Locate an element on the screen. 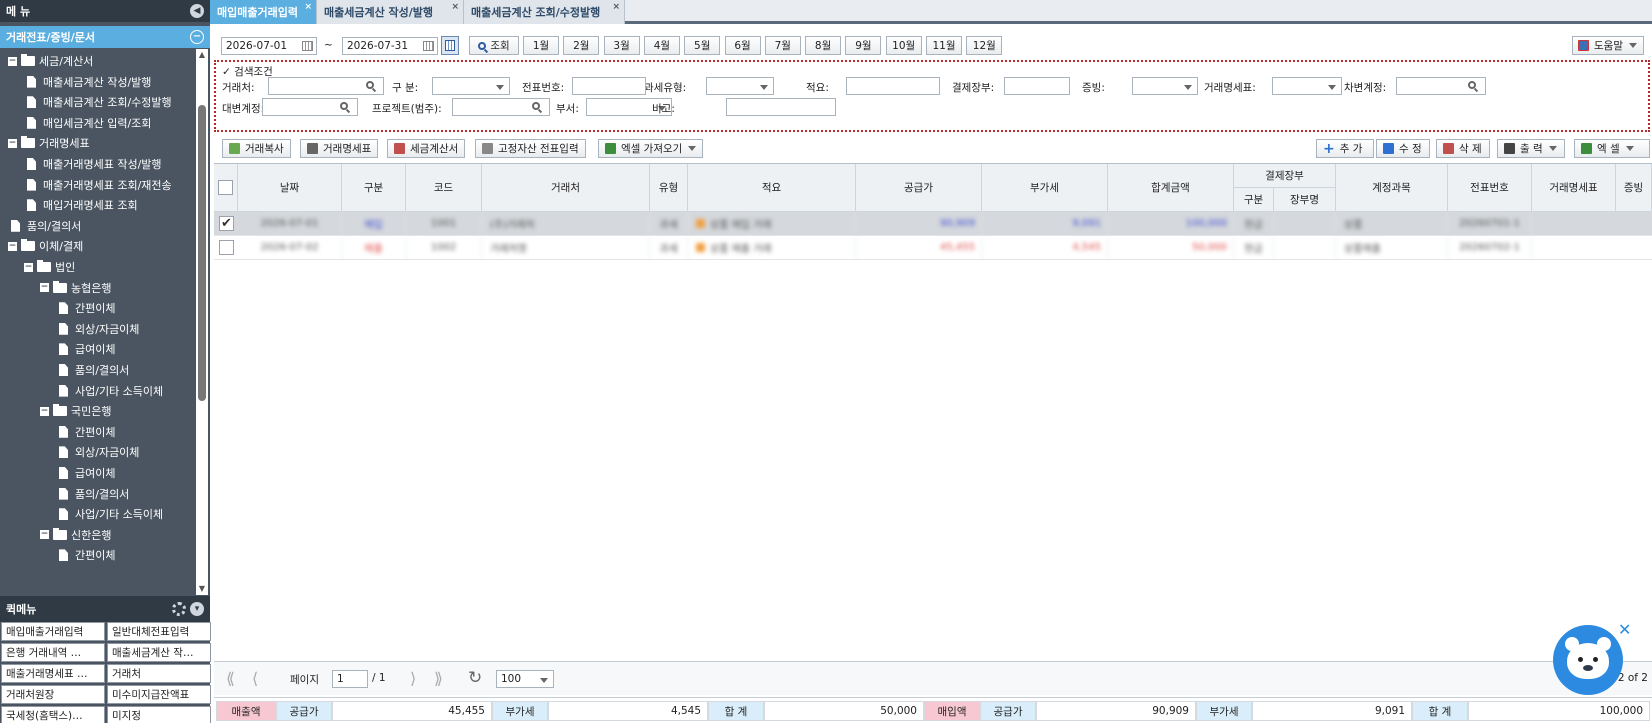 This screenshot has height=723, width=1652. statement-button: 거래명세표 is located at coordinates (339, 148).